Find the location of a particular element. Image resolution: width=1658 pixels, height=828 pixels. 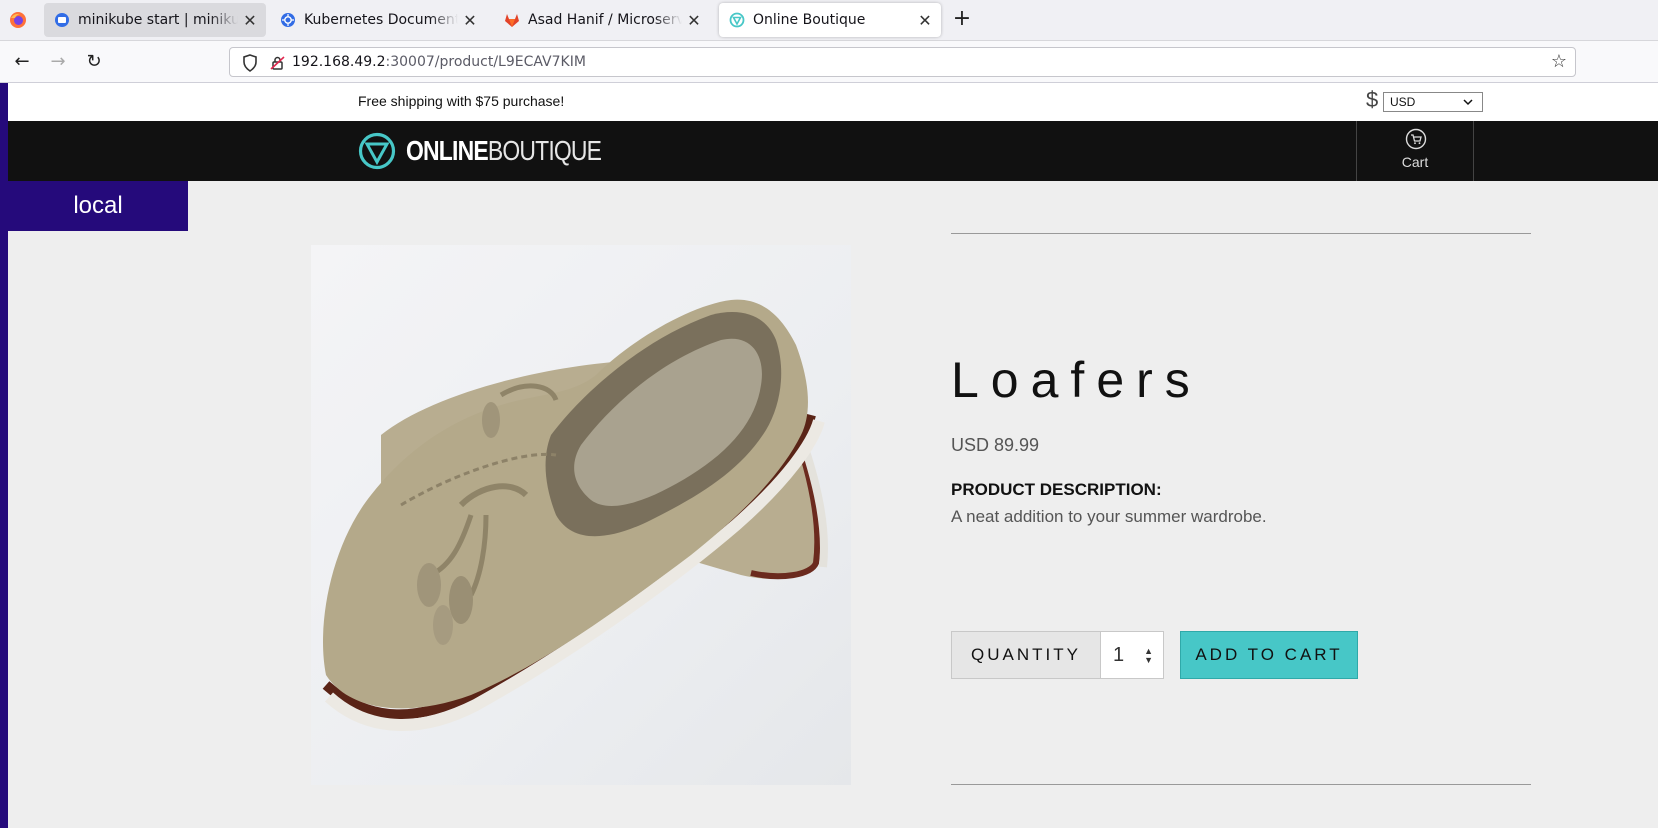

add-to-cart-button: ADD TO CART is located at coordinates (1269, 655).